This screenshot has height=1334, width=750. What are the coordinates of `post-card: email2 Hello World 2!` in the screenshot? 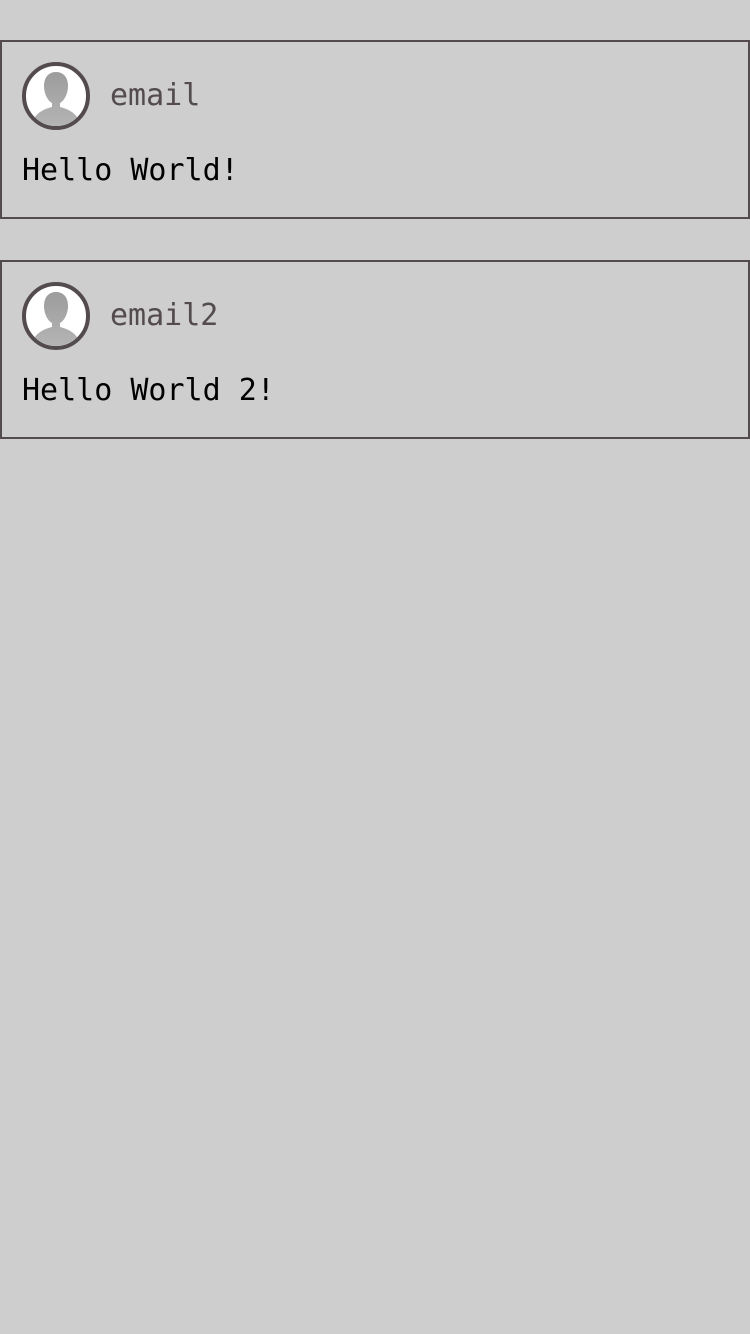 It's located at (375, 349).